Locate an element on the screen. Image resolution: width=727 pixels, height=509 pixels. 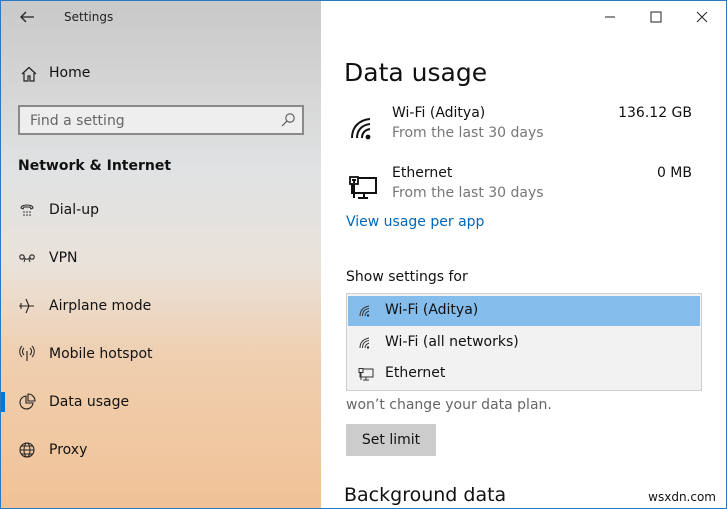
sidebar-item-airplane-mode: Airplane mode is located at coordinates (161, 306).